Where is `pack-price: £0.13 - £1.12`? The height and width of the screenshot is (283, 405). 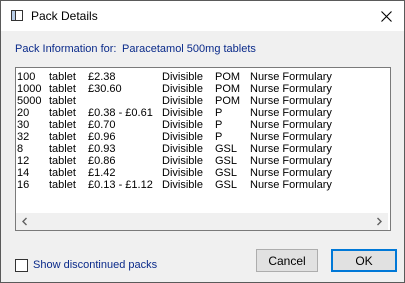
pack-price: £0.13 - £1.12 is located at coordinates (120, 185).